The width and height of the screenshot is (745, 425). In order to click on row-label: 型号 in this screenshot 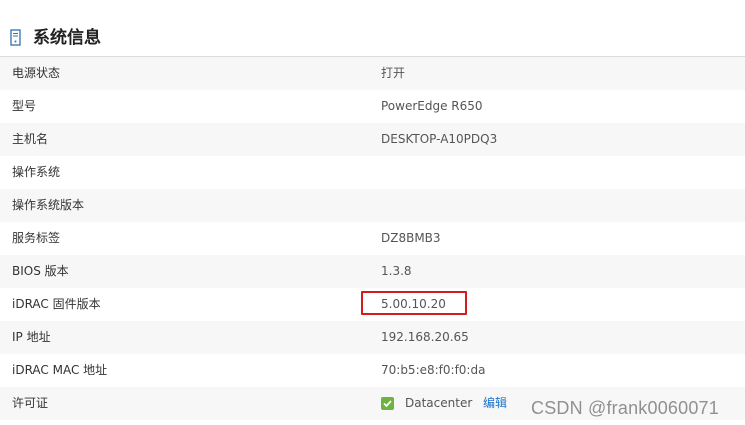, I will do `click(24, 106)`.